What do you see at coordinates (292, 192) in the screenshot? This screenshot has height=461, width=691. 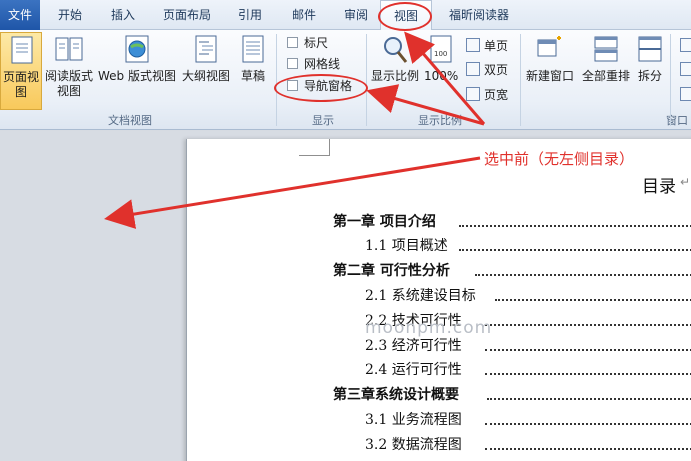 I see `arrow-to-left-pane` at bounding box center [292, 192].